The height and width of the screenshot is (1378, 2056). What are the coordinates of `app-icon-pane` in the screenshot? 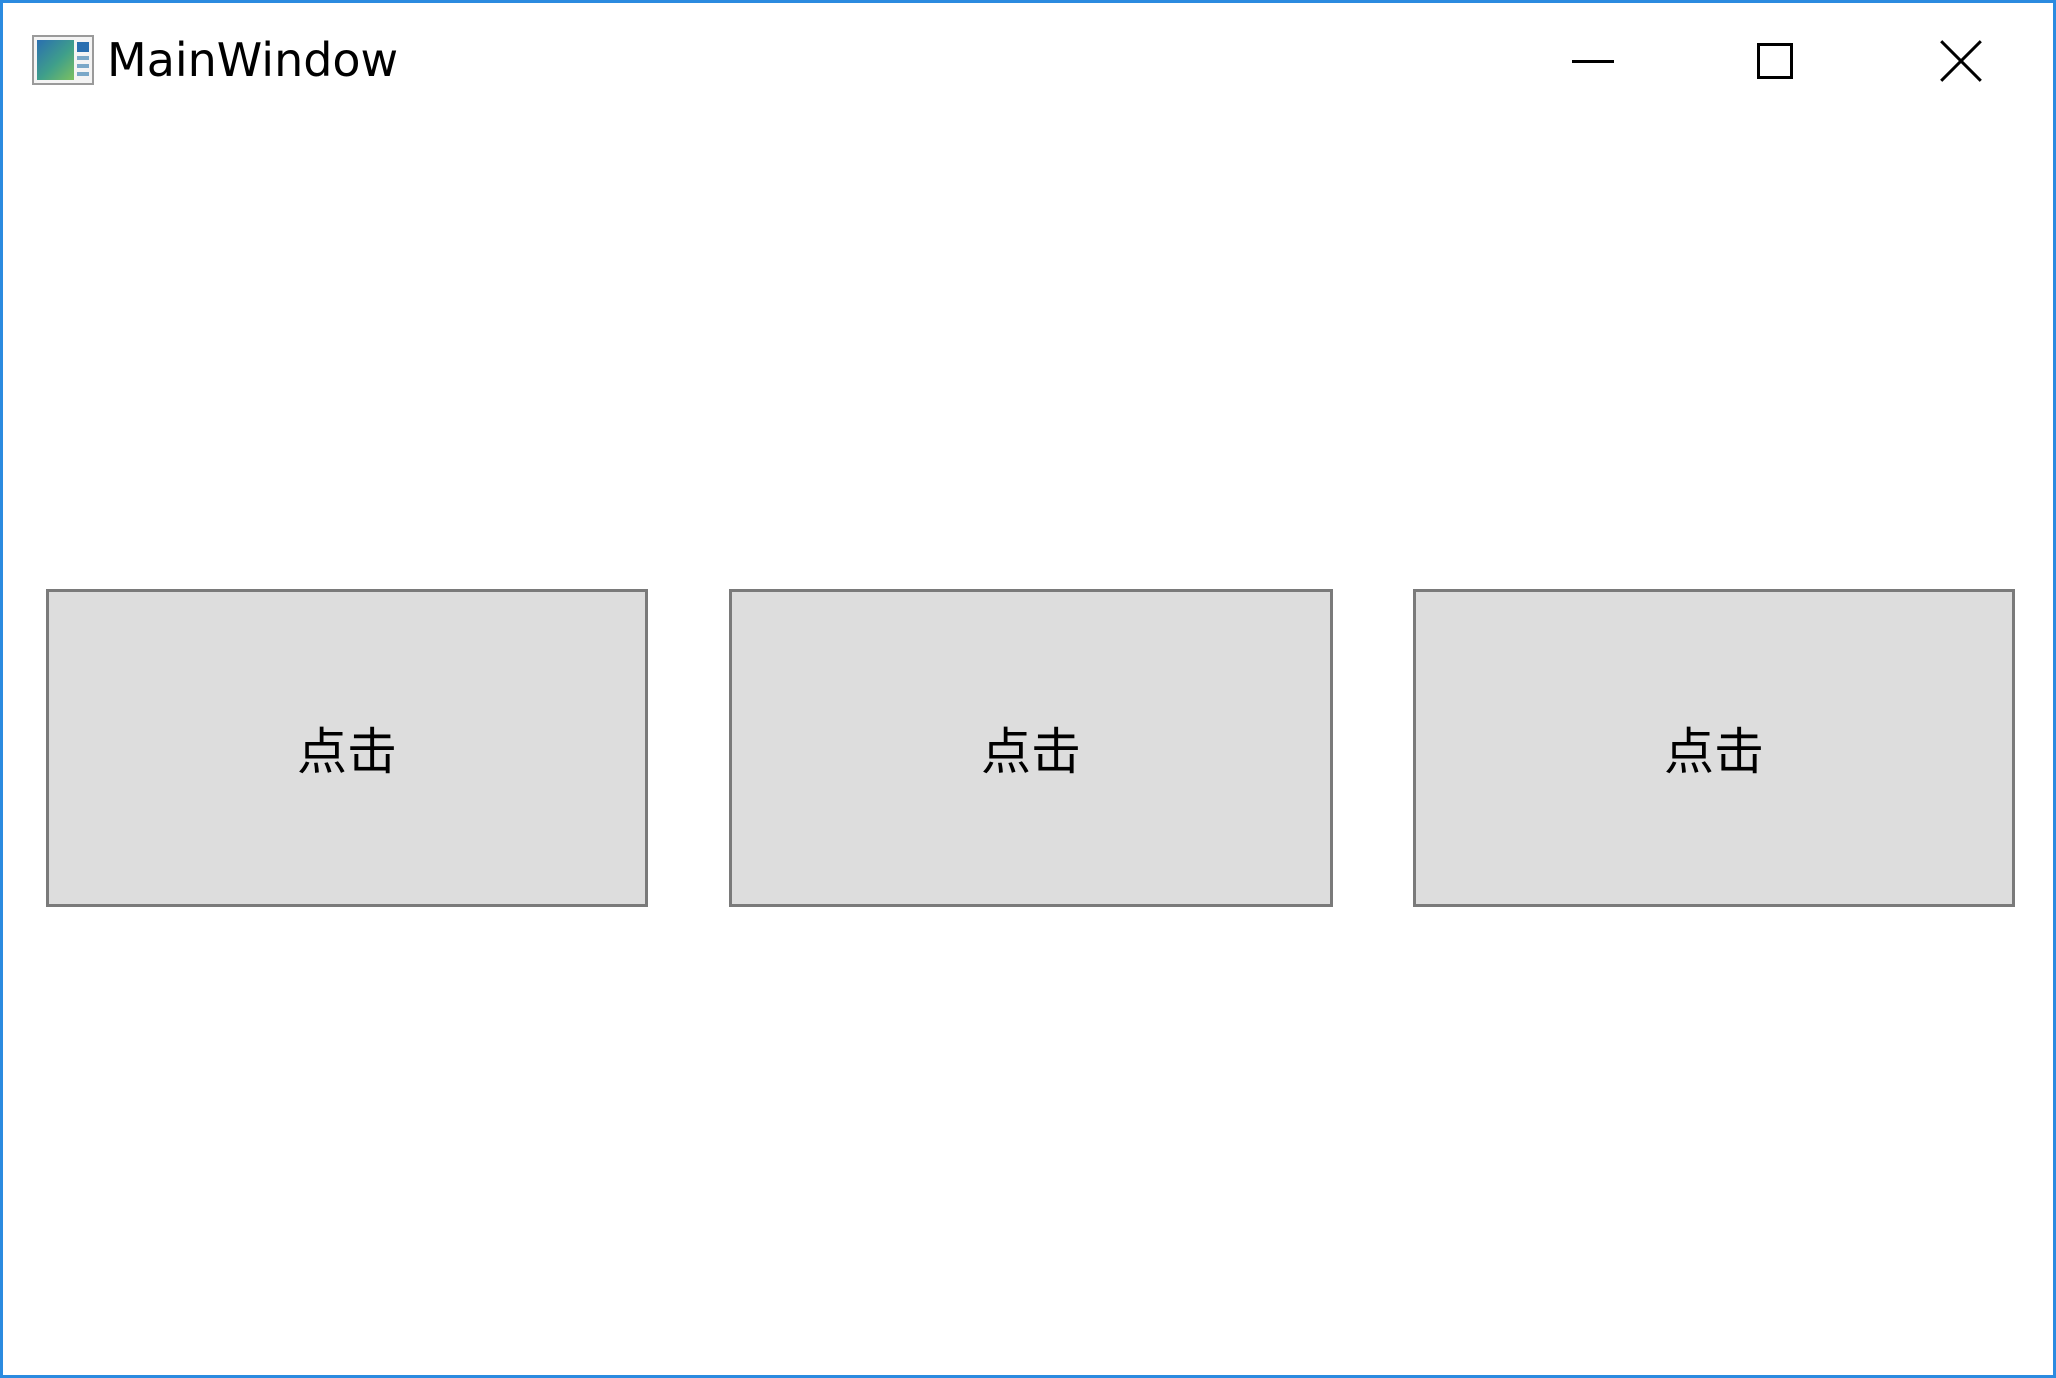 It's located at (55, 60).